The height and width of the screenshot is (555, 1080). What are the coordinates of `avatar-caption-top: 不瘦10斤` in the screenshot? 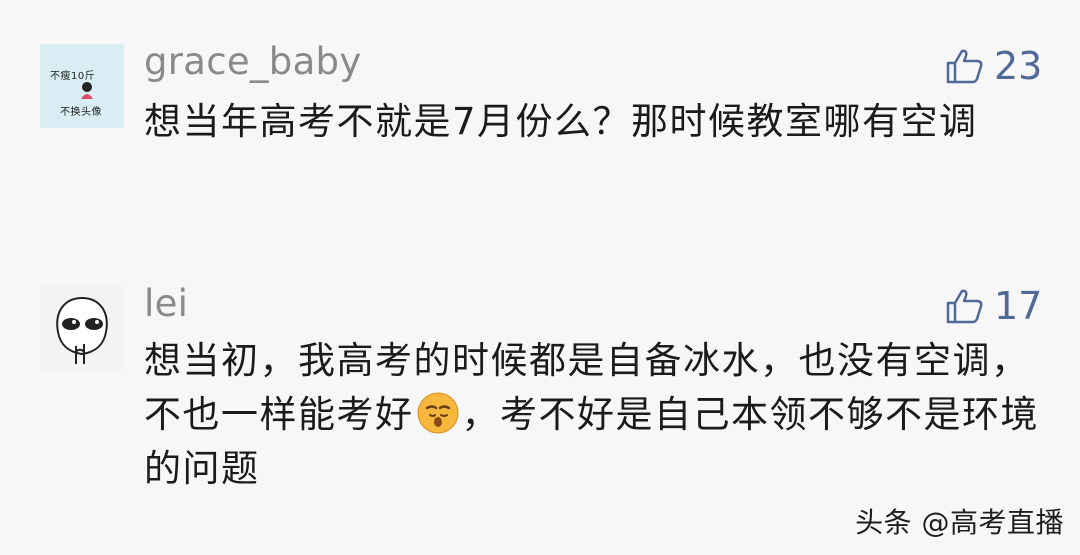 It's located at (73, 76).